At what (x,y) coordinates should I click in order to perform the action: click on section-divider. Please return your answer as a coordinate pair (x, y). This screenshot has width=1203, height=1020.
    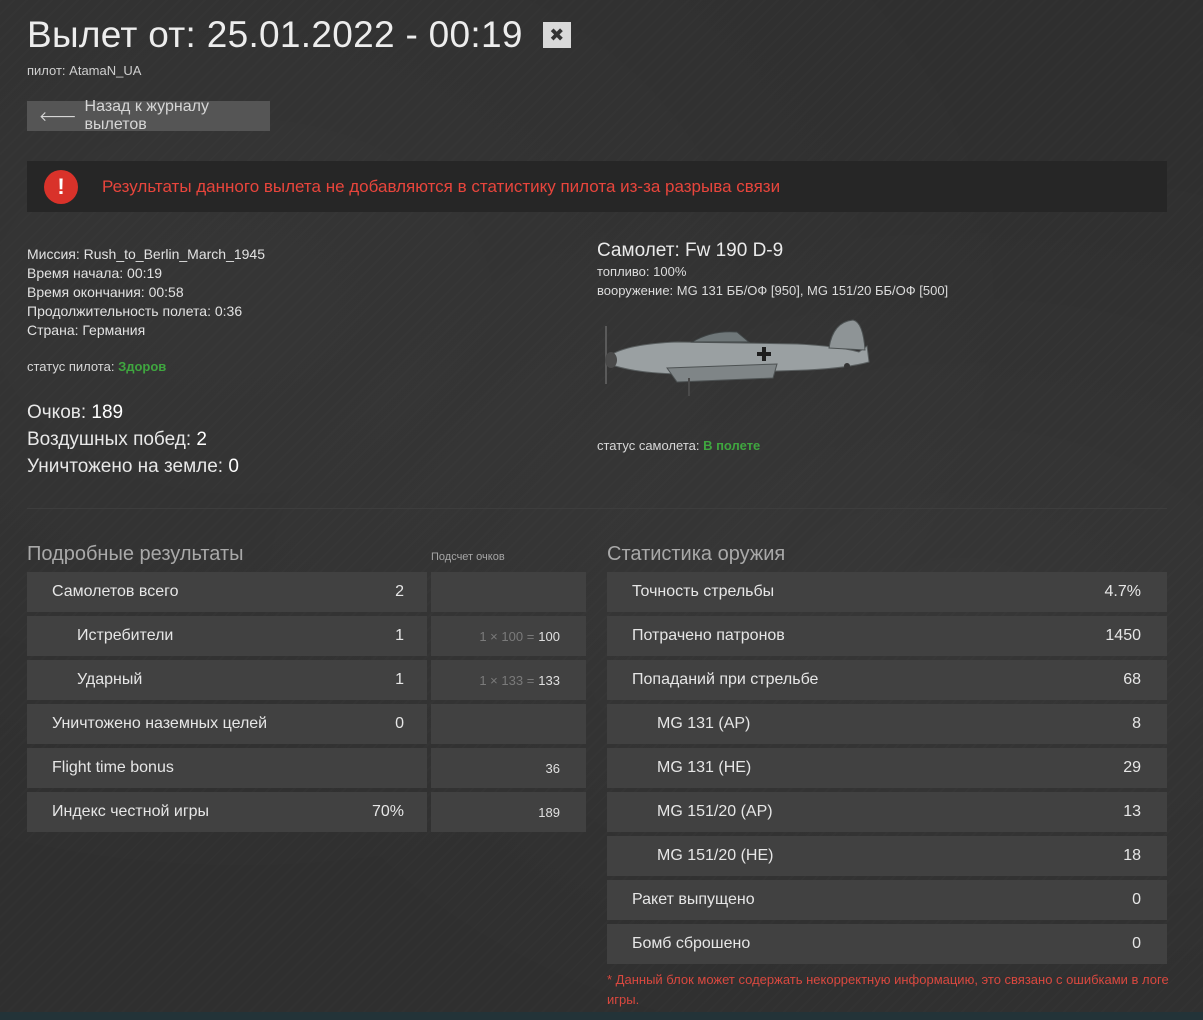
    Looking at the image, I should click on (597, 508).